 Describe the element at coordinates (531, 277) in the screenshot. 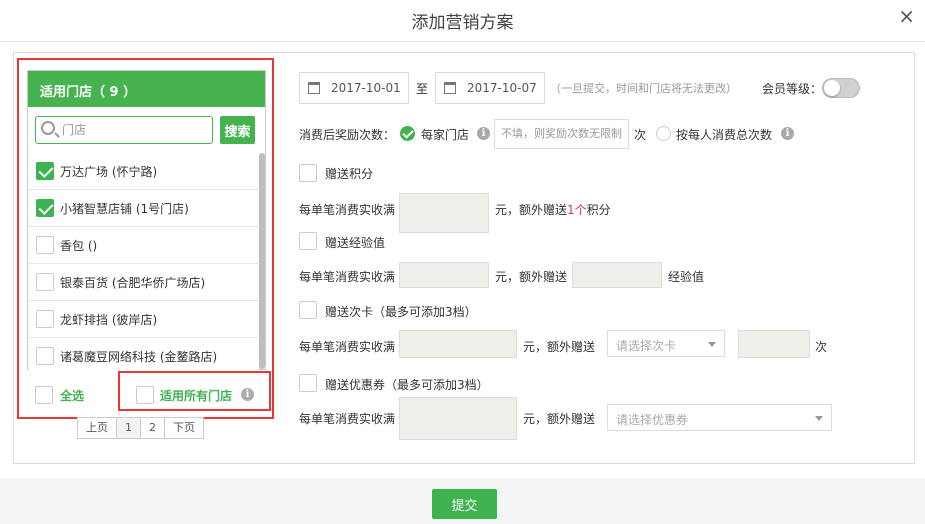

I see `exp-suffix-a: 元，额外赠送` at that location.